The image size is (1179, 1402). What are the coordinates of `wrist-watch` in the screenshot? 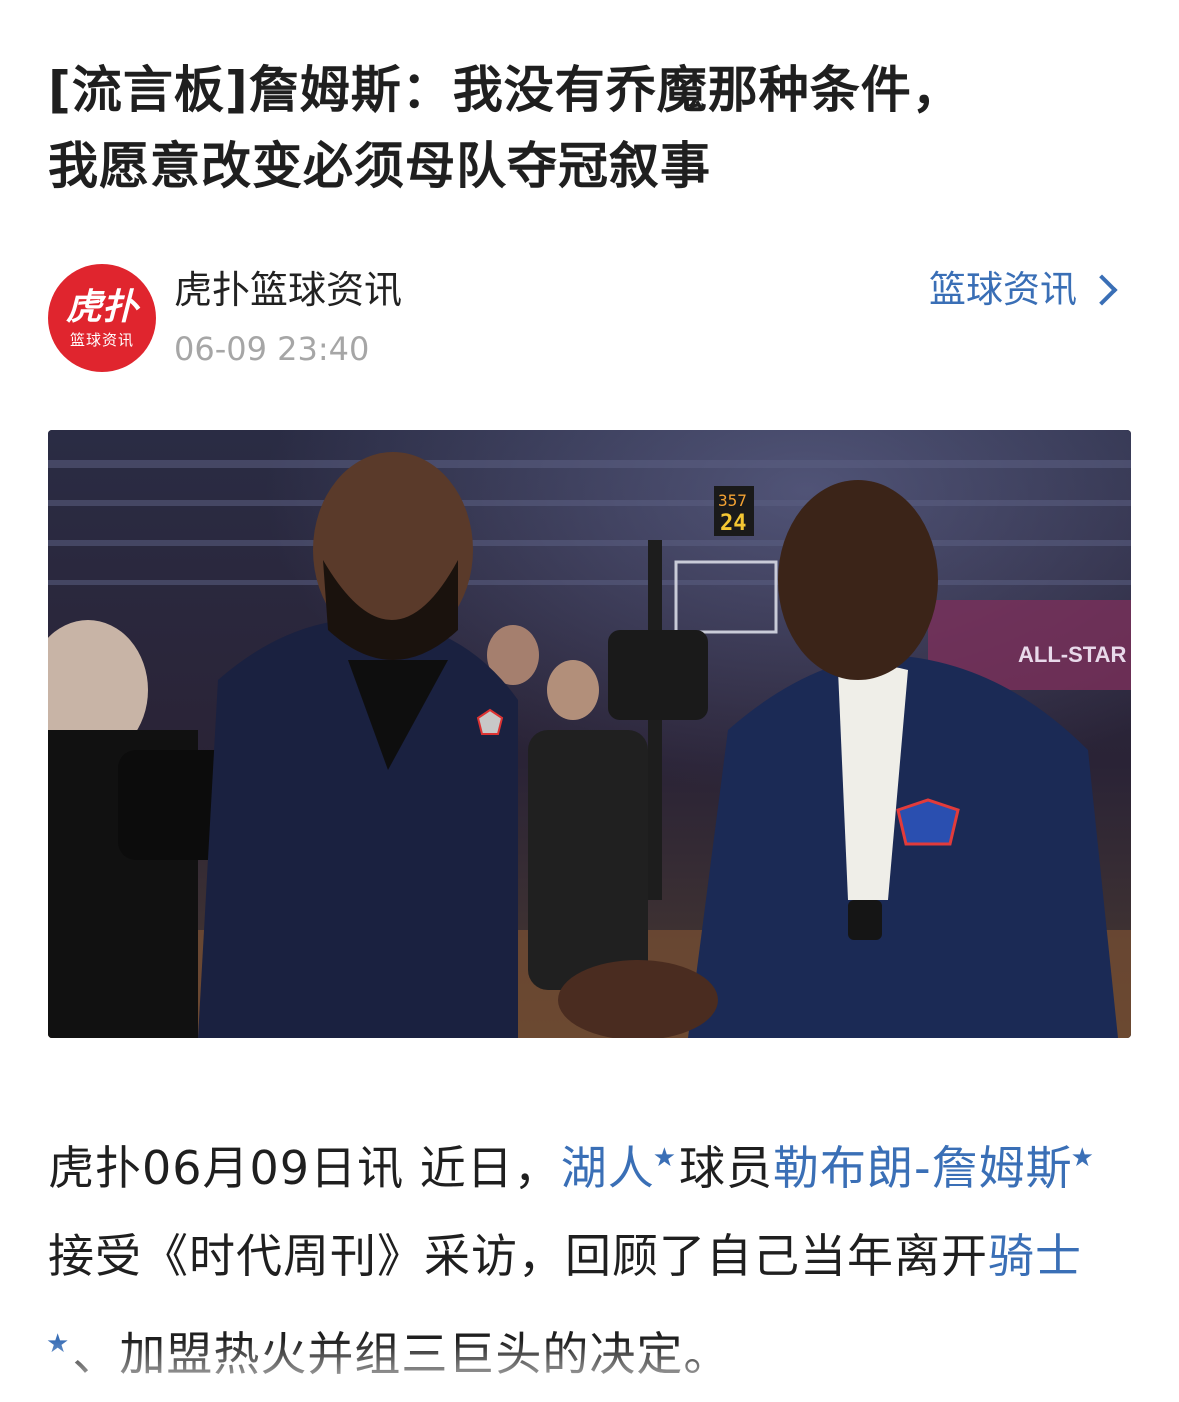 It's located at (865, 920).